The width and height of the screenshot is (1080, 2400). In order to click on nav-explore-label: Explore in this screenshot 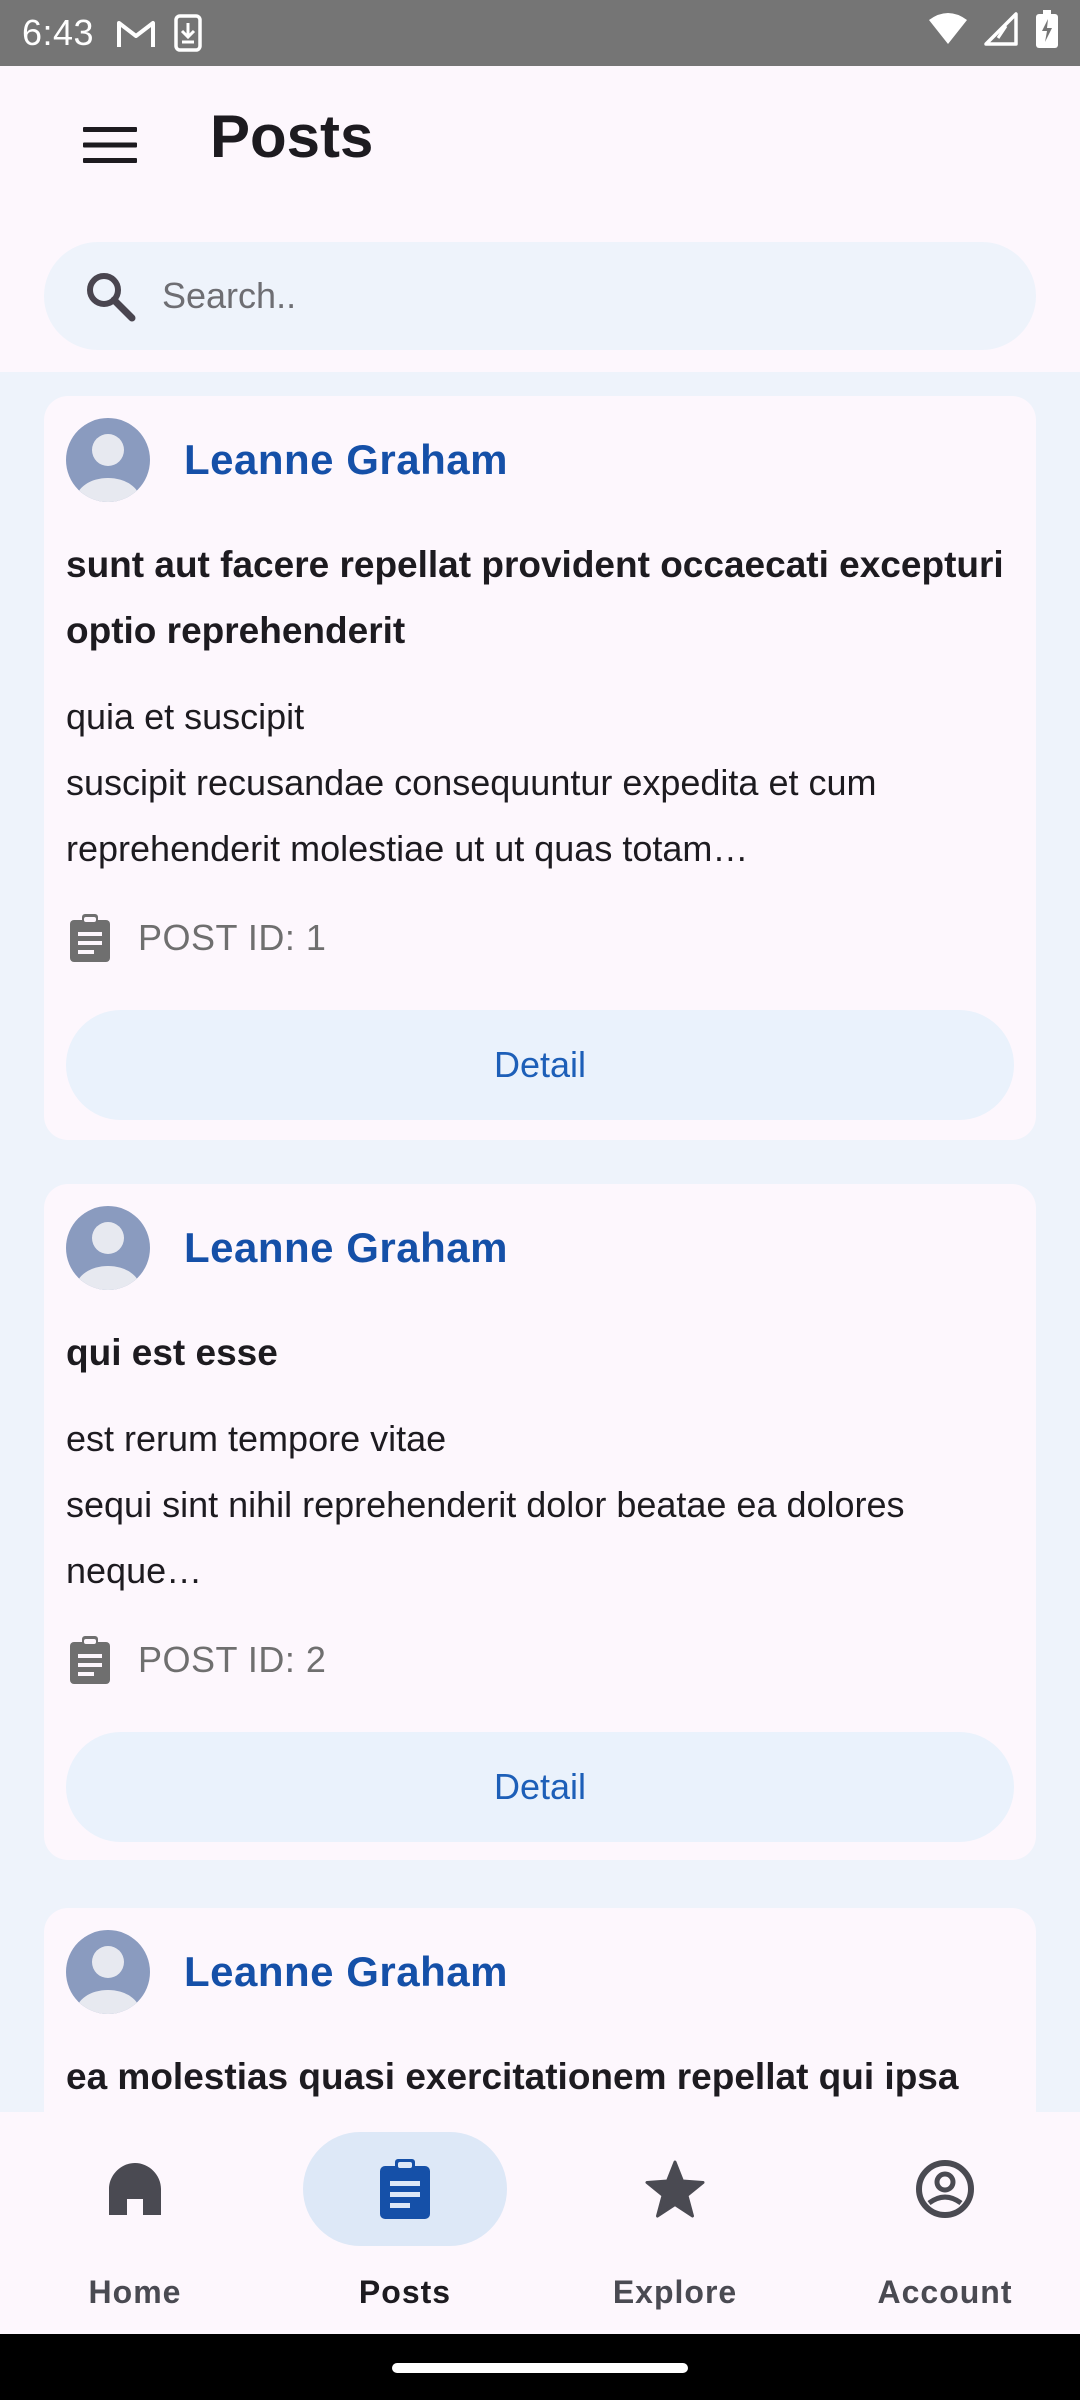, I will do `click(675, 2292)`.